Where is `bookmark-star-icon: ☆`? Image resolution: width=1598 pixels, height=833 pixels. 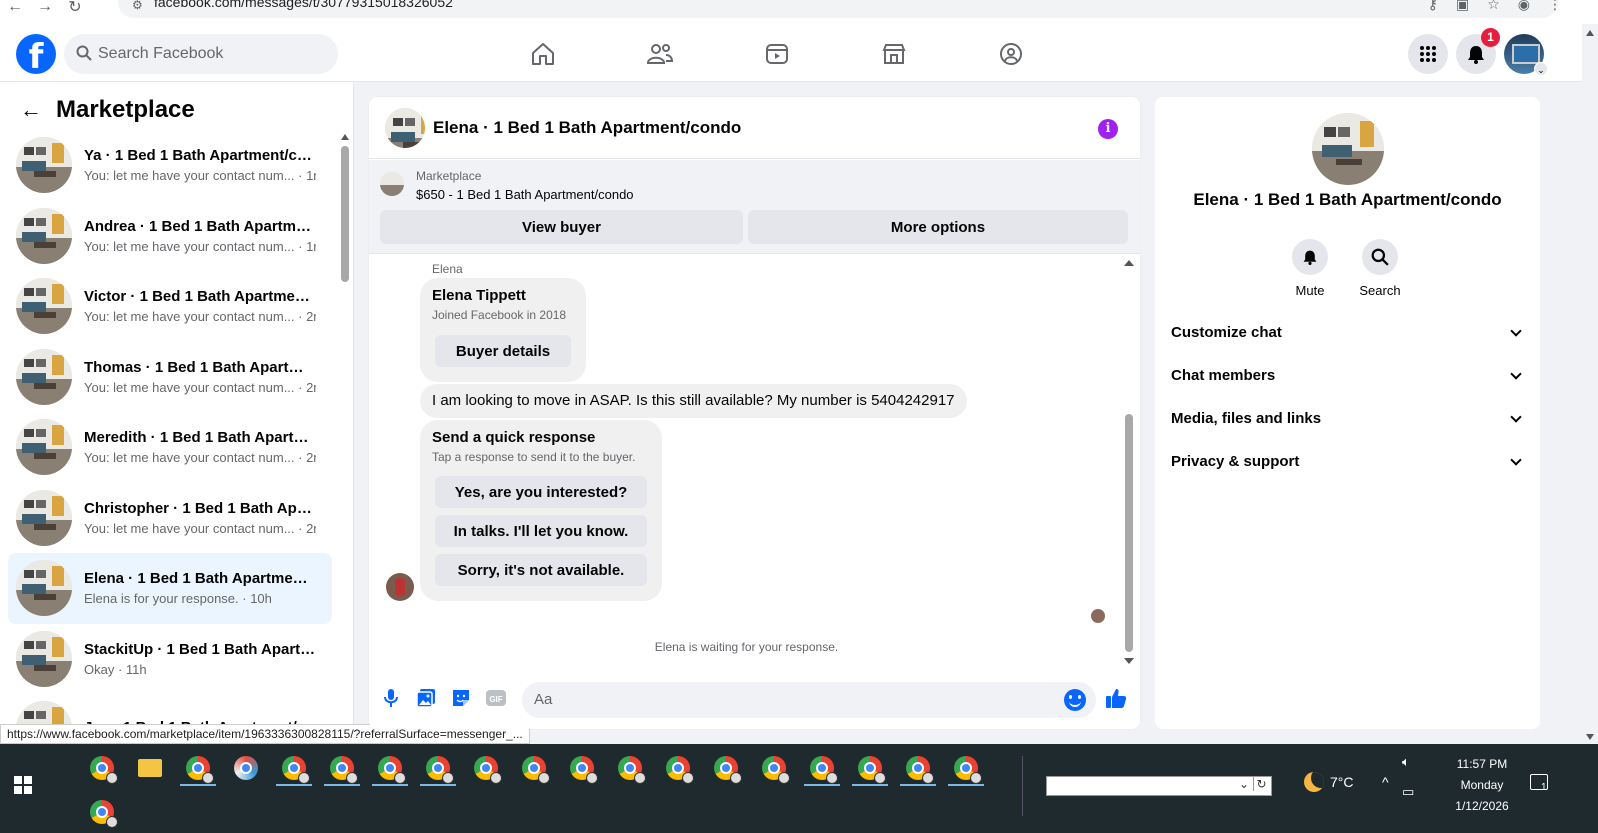 bookmark-star-icon: ☆ is located at coordinates (1493, 6).